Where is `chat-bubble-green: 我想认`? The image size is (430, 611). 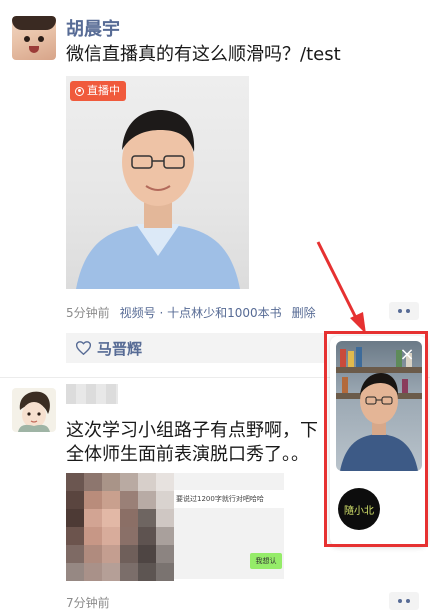
chat-bubble-green: 我想认 is located at coordinates (266, 561).